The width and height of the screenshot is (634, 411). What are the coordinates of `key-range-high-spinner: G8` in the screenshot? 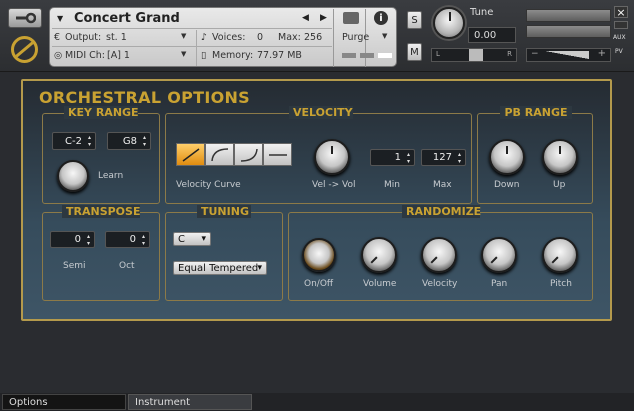 It's located at (129, 141).